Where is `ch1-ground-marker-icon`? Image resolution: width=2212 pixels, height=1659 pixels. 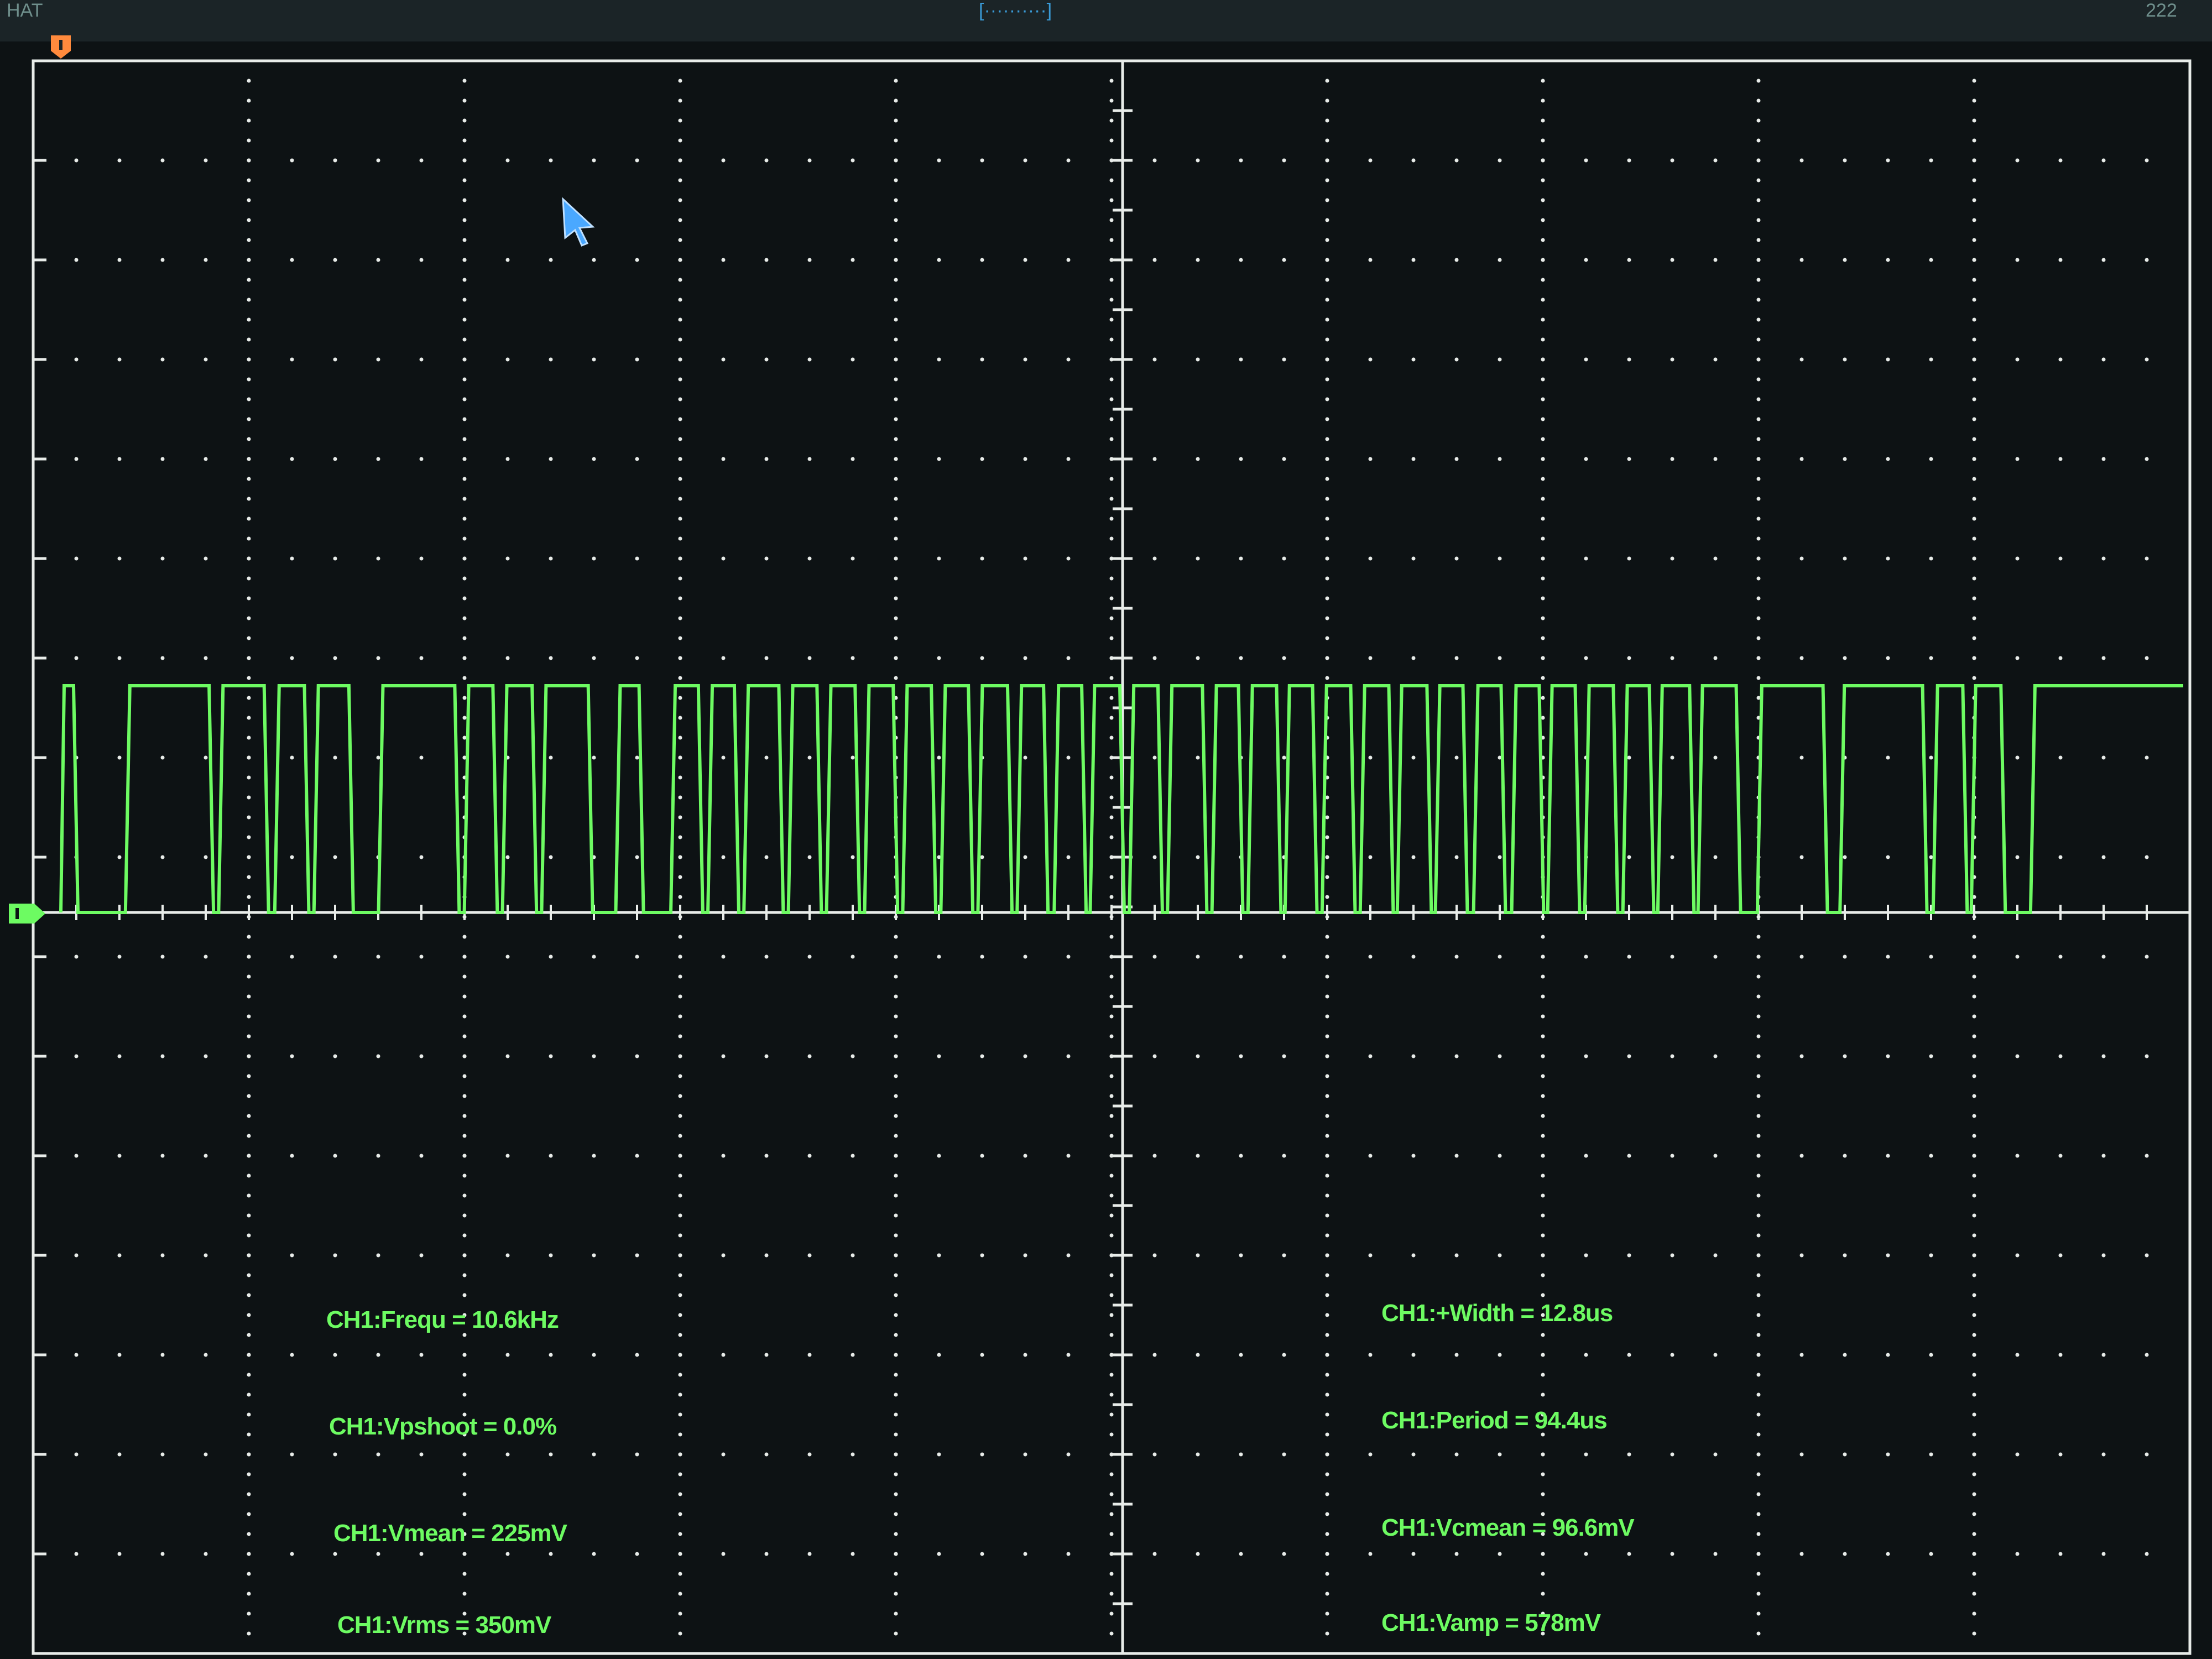 ch1-ground-marker-icon is located at coordinates (27, 913).